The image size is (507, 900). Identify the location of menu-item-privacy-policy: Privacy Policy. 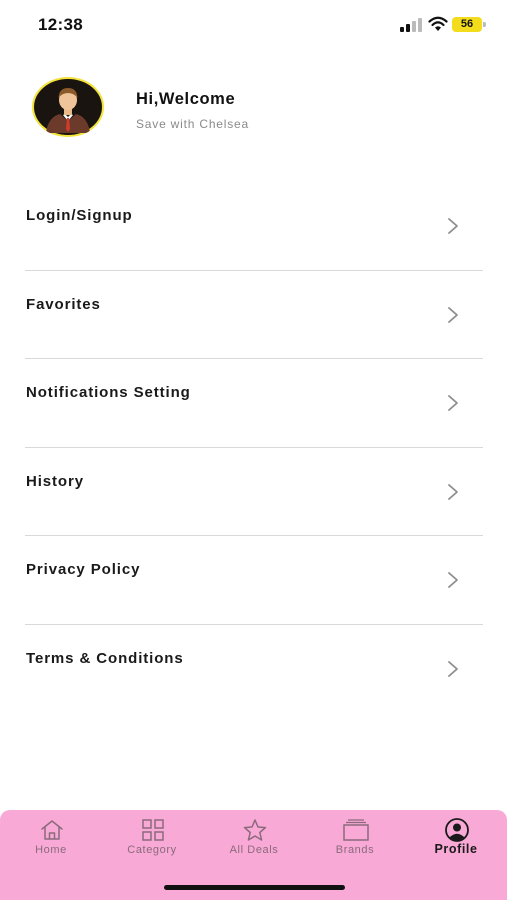
(254, 580).